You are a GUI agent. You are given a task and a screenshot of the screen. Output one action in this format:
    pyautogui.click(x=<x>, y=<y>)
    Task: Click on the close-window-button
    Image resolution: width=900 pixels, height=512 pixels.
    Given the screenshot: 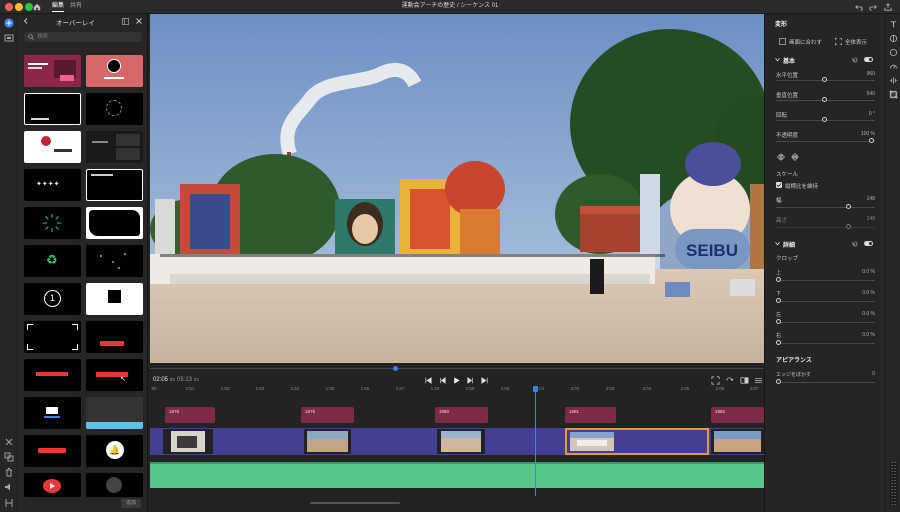 What is the action you would take?
    pyautogui.click(x=9, y=7)
    